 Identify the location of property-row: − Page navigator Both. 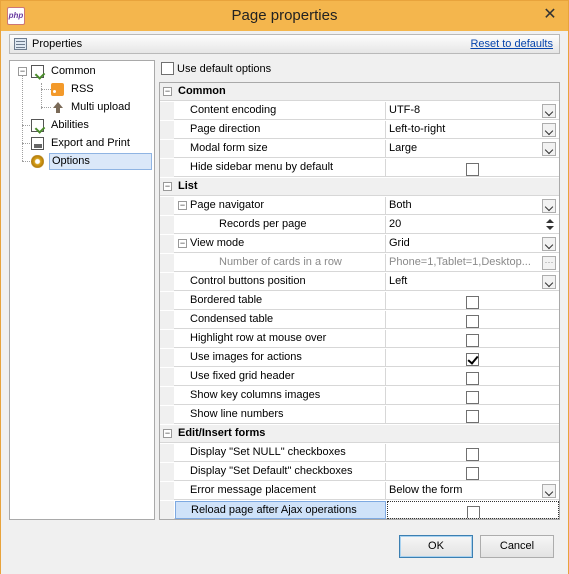
(359, 206).